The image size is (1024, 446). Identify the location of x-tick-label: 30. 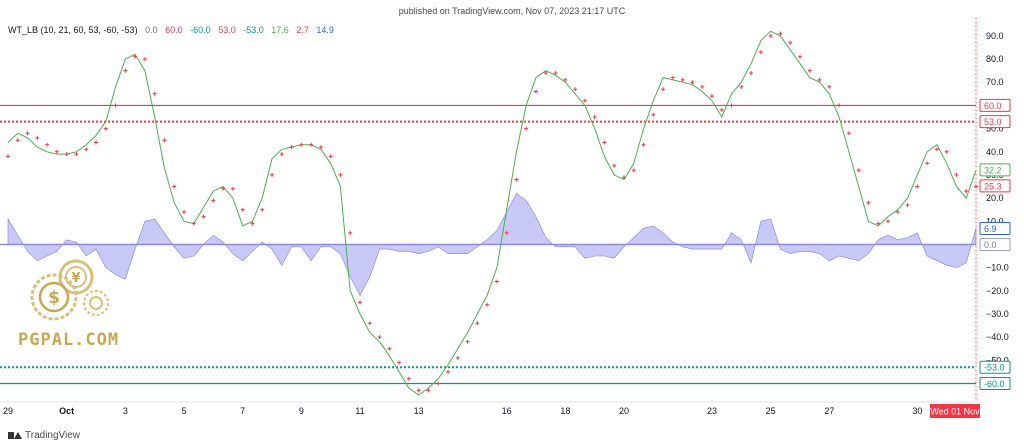
(917, 411).